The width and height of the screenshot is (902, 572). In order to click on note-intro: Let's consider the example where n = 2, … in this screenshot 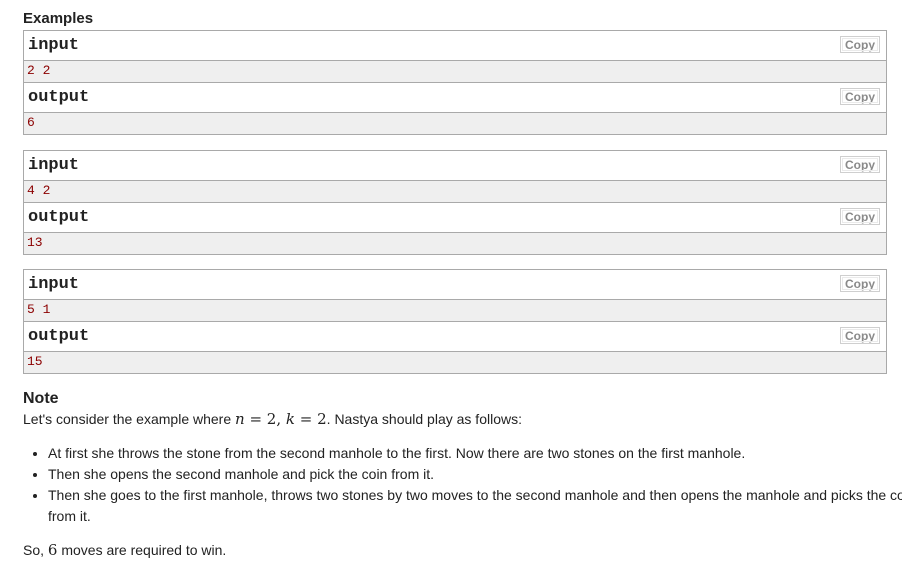, I will do `click(272, 419)`.